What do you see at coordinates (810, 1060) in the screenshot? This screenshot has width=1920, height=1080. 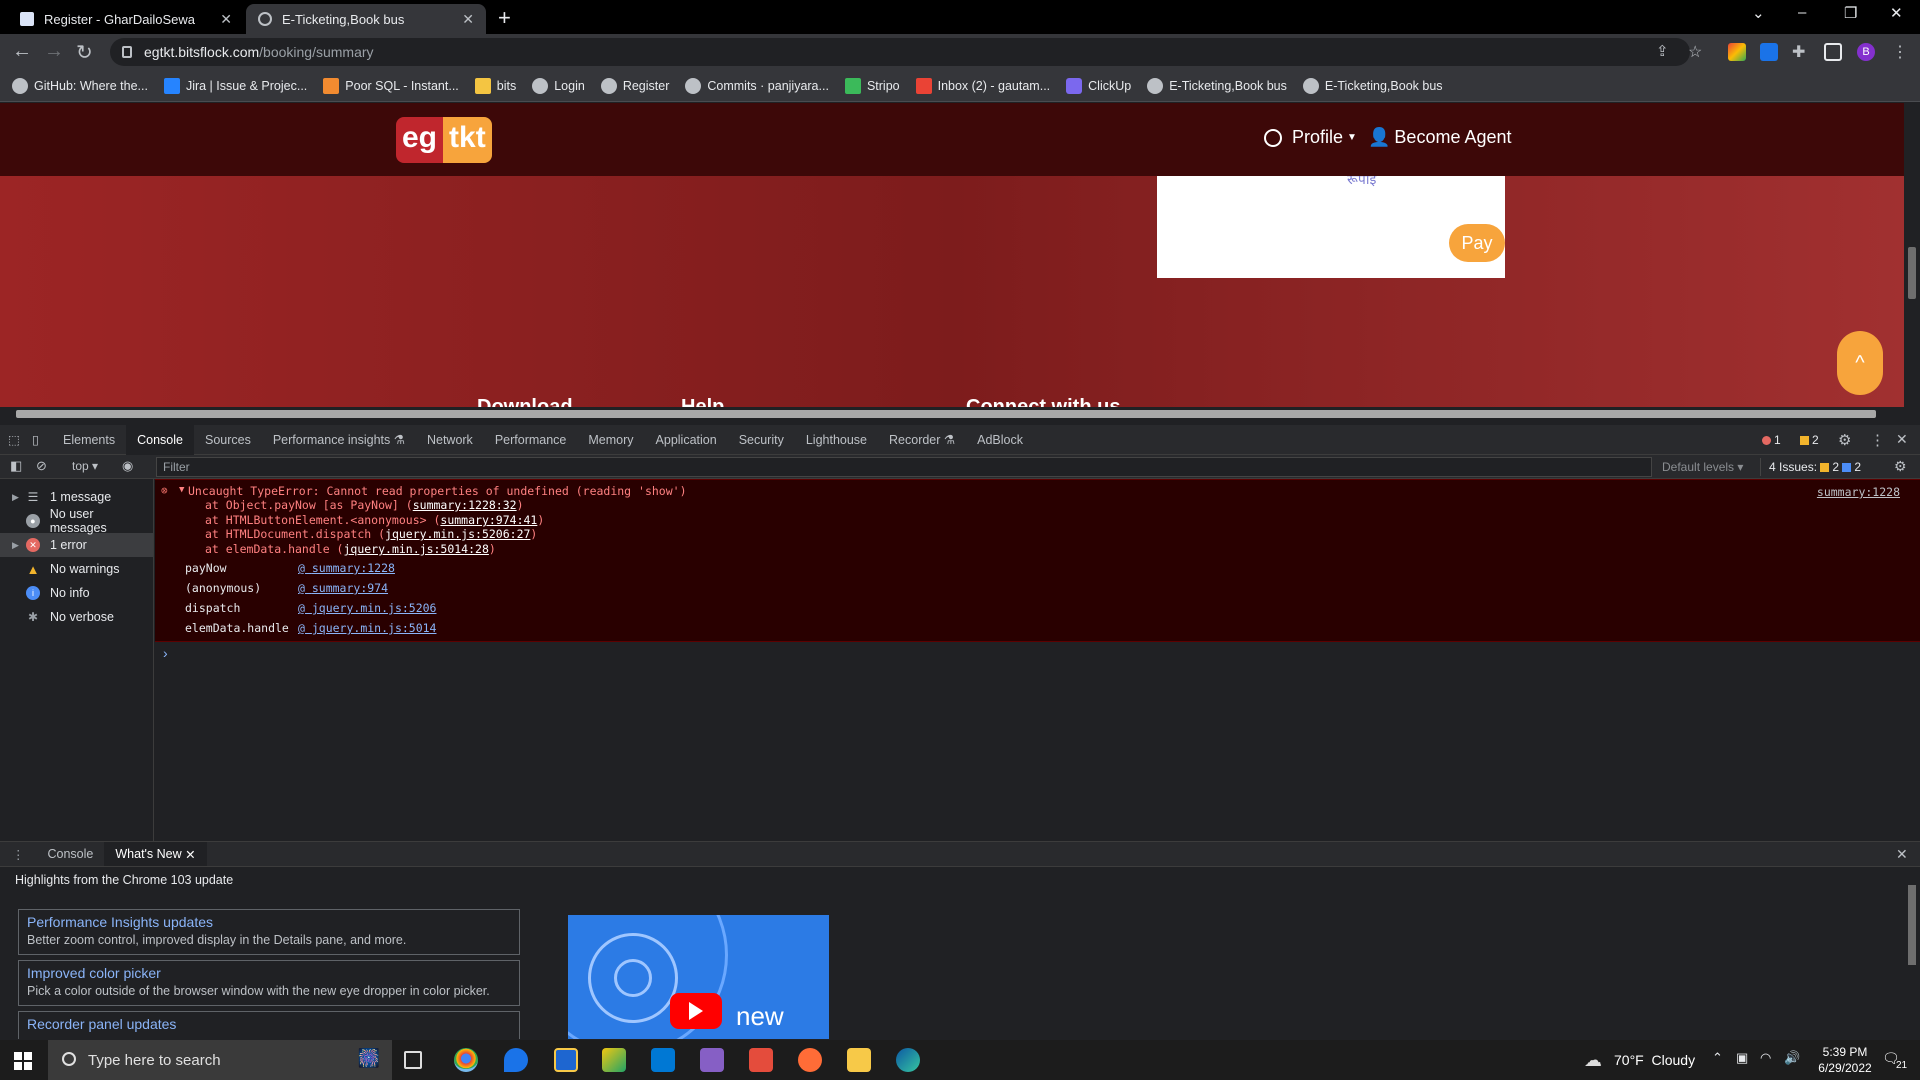 I see `postman-icon` at bounding box center [810, 1060].